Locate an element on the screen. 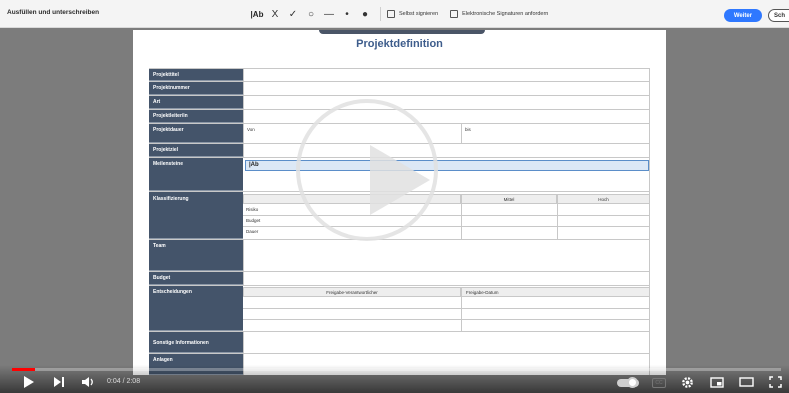  label-projekttitel: Projekttitel is located at coordinates (196, 75).